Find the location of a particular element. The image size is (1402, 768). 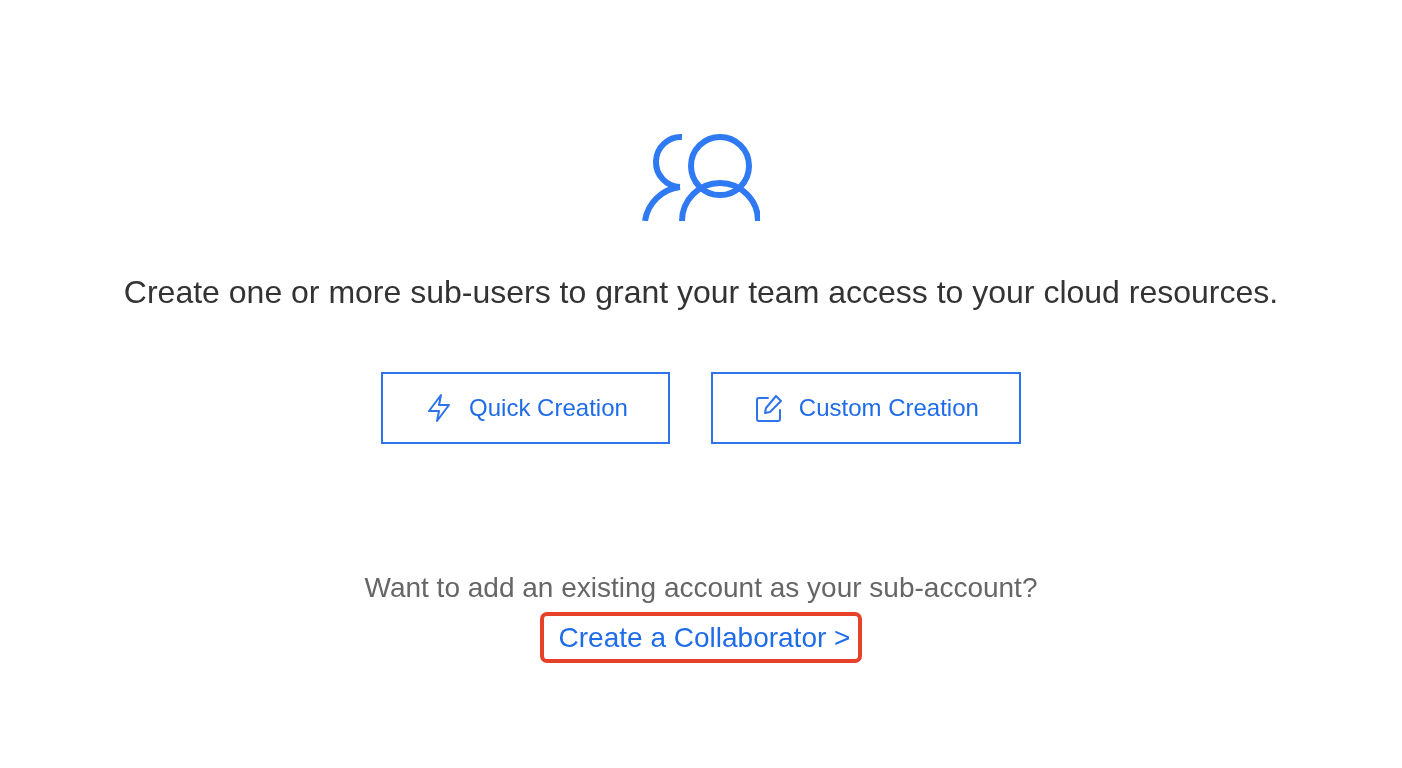

collaborator-link: Create a Collaborator > is located at coordinates (704, 637).